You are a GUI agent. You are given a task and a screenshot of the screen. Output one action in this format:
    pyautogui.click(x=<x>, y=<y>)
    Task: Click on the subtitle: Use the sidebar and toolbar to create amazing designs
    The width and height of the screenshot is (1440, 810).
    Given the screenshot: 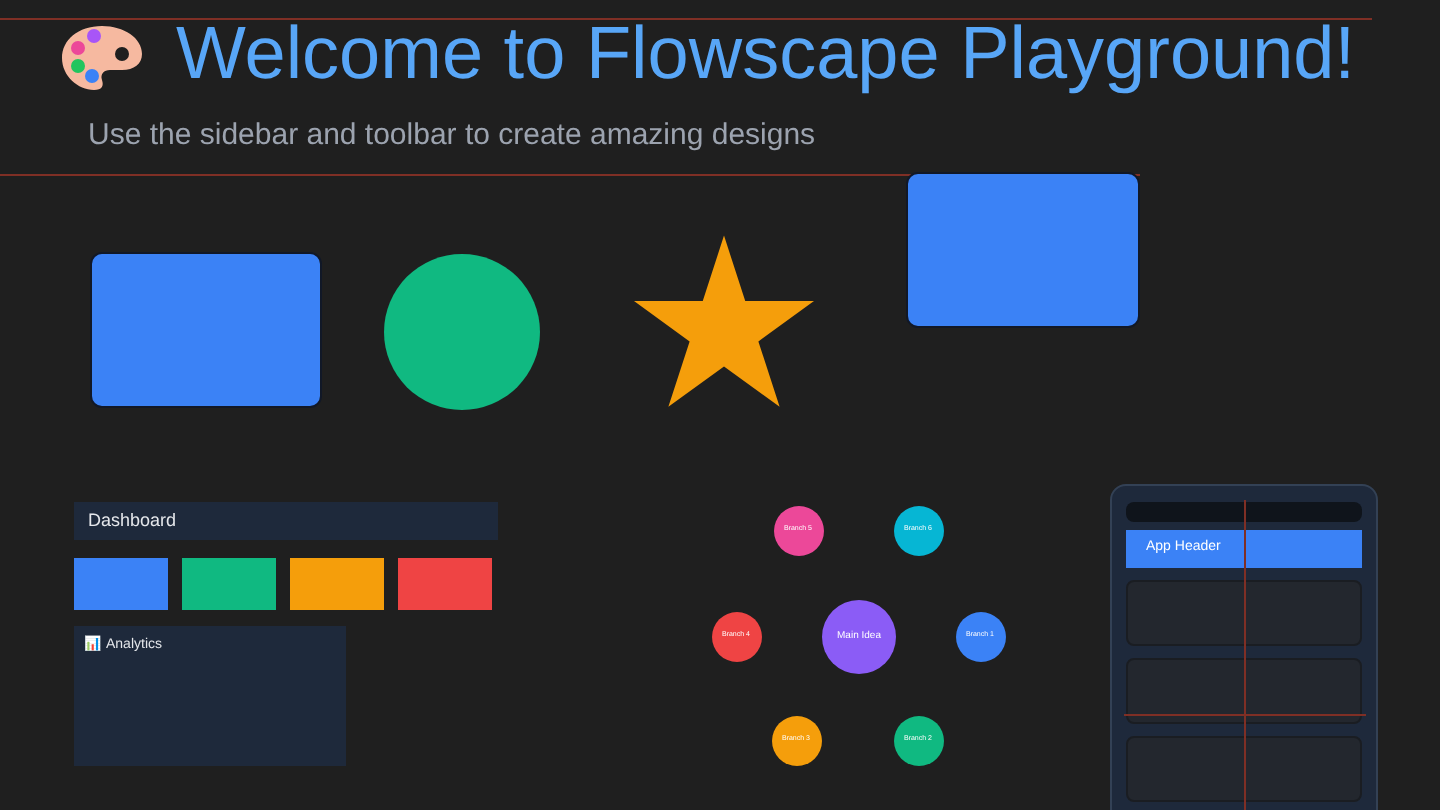 What is the action you would take?
    pyautogui.click(x=452, y=136)
    